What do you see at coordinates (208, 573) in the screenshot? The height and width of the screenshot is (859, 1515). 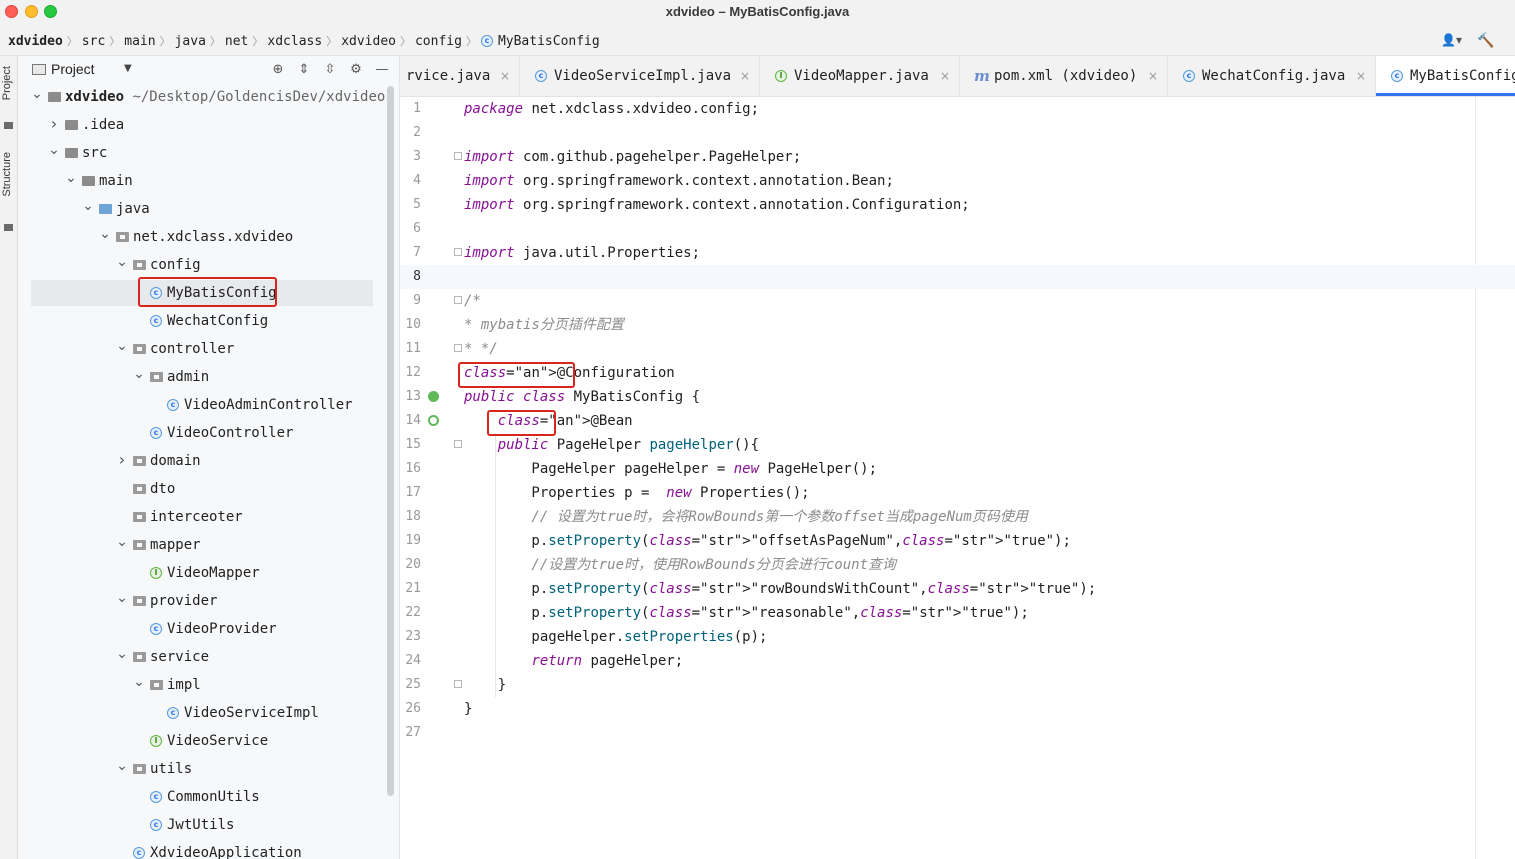 I see `tree-item-videomapper: I VideoMapper` at bounding box center [208, 573].